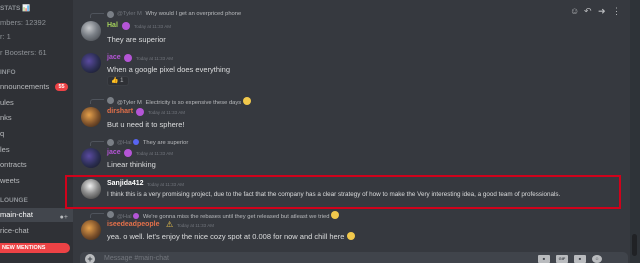  I want to click on channel-label: rice-chat, so click(14, 230).